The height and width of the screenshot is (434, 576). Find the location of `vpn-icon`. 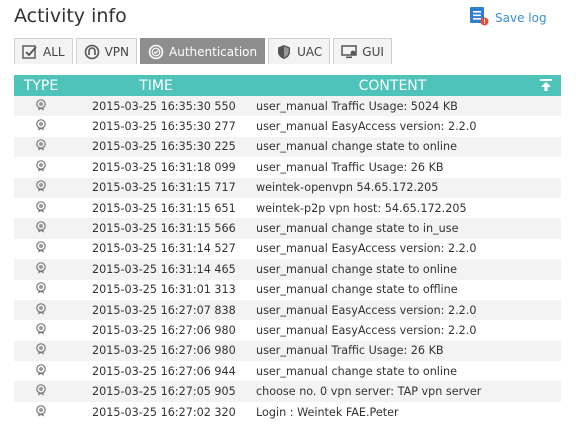

vpn-icon is located at coordinates (92, 52).